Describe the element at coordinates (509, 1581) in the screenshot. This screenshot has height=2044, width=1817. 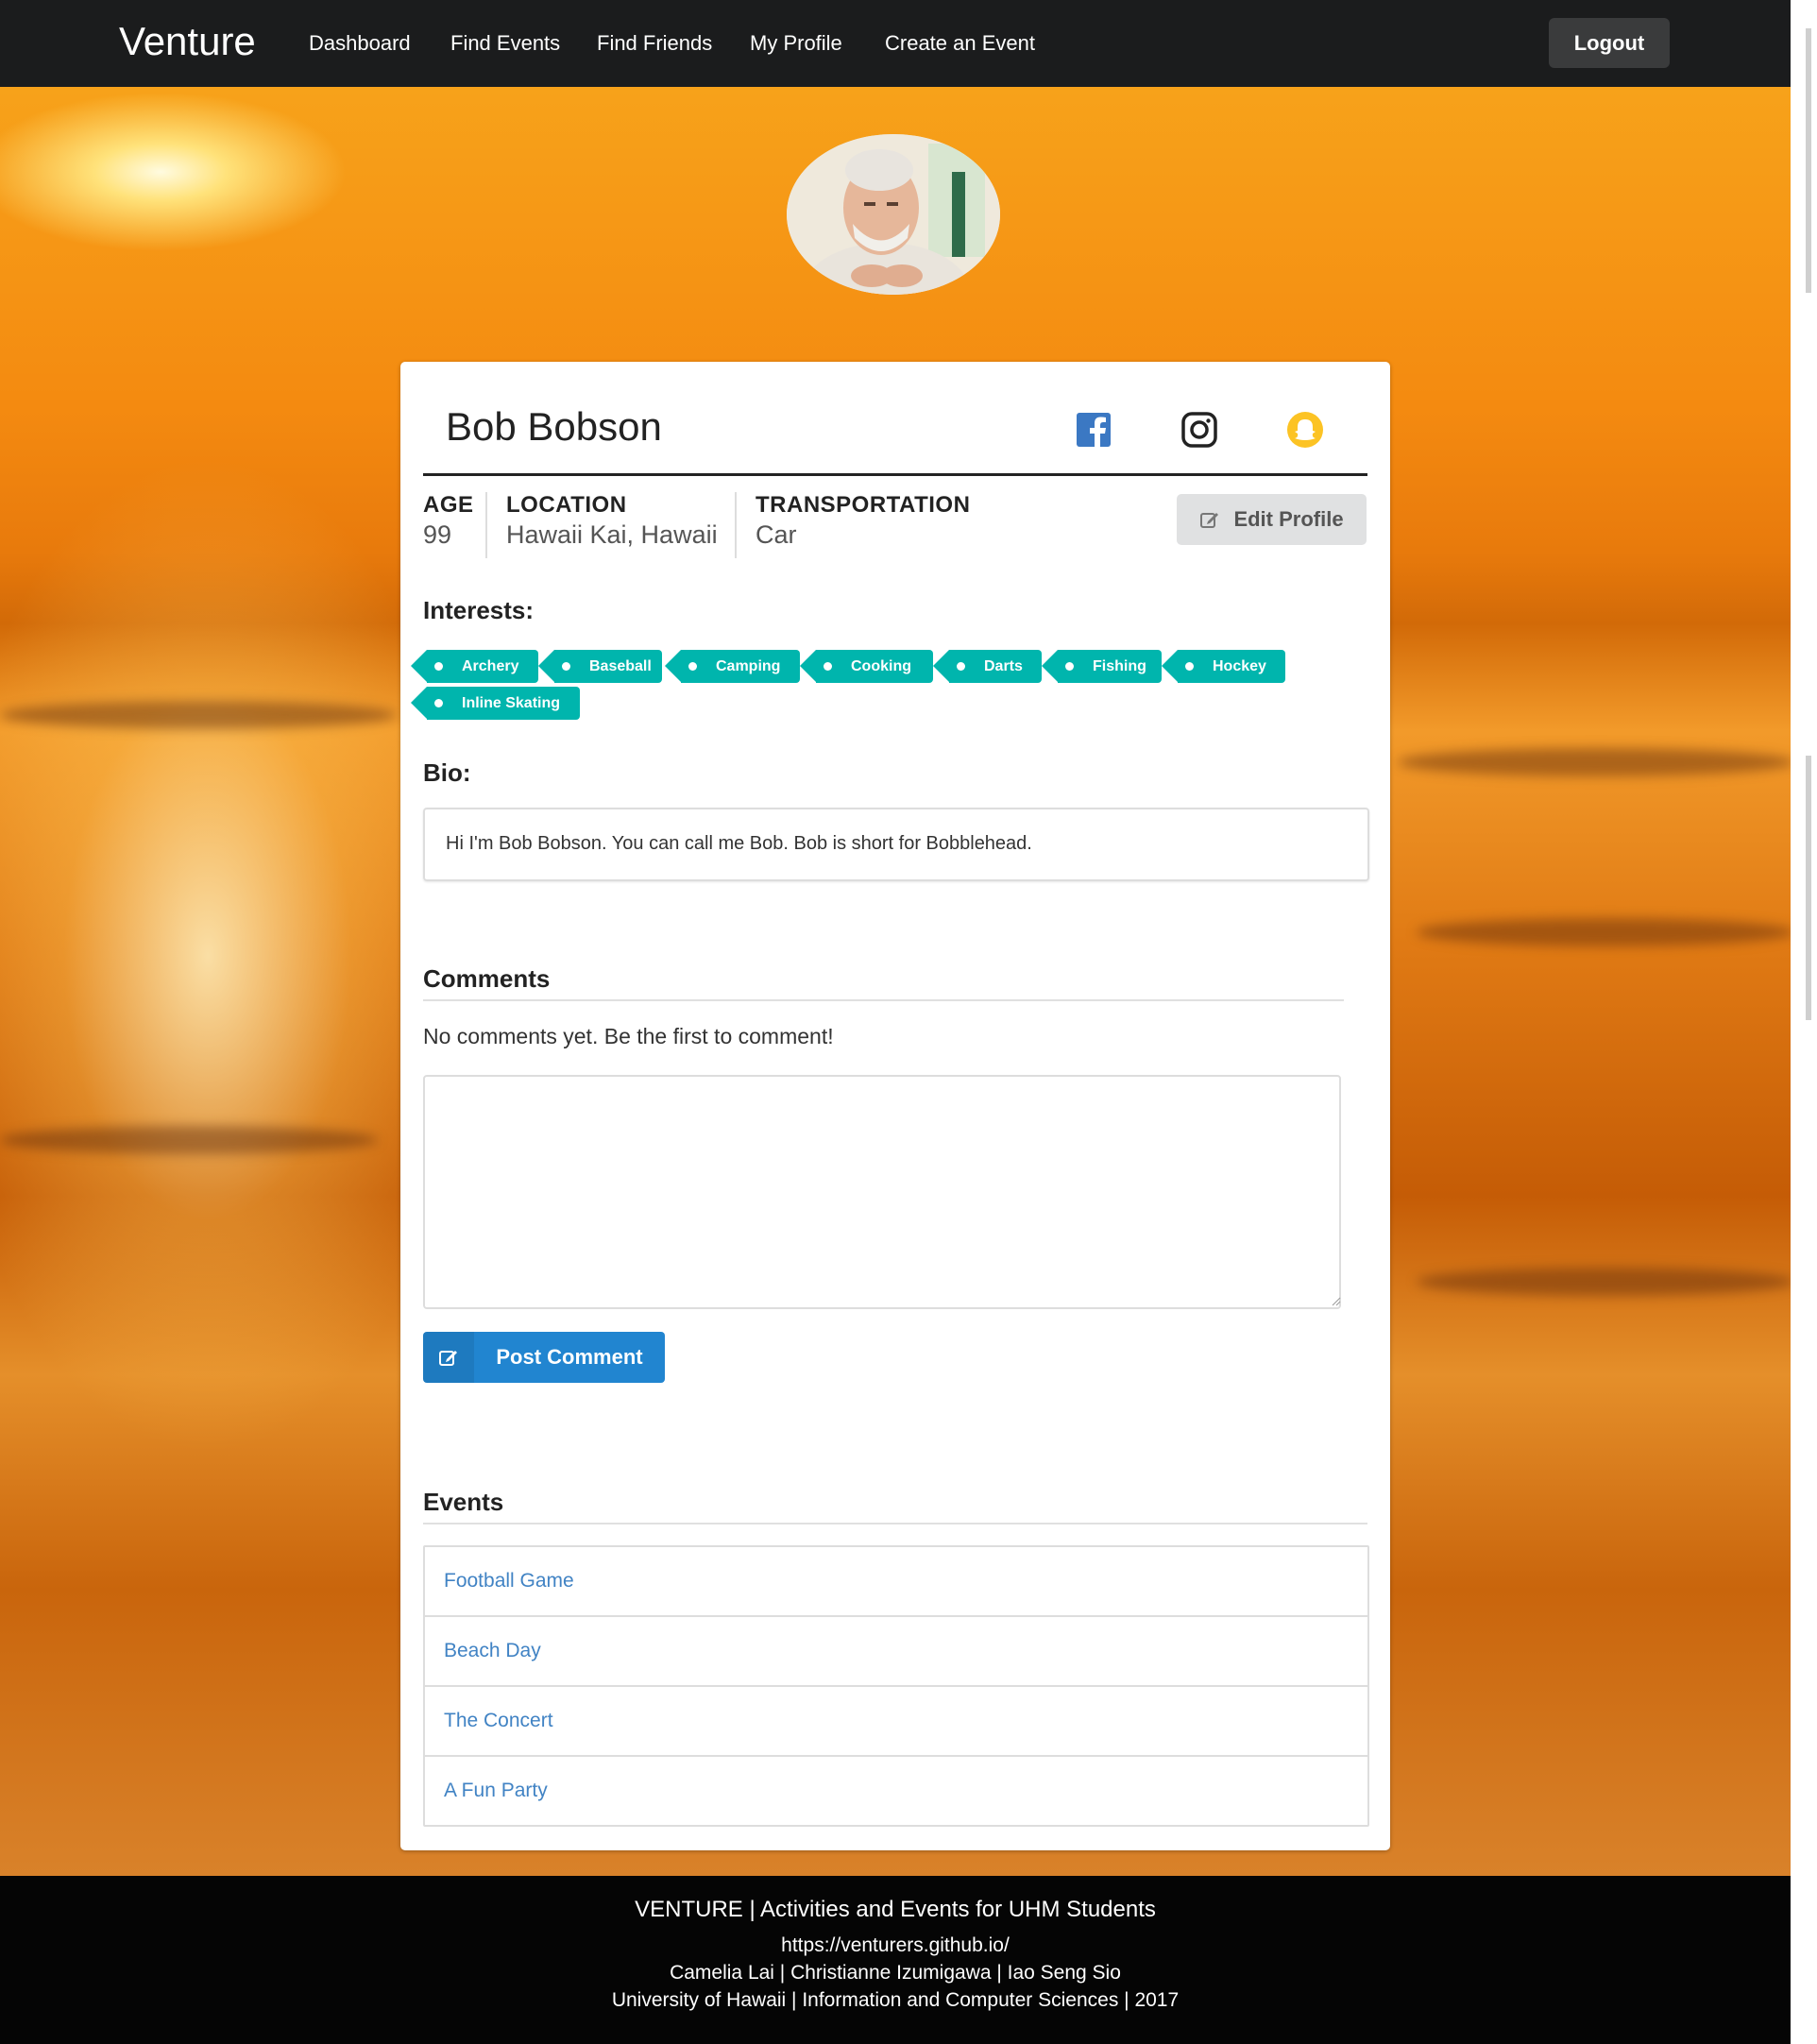
I see `event-link: Football Game` at that location.